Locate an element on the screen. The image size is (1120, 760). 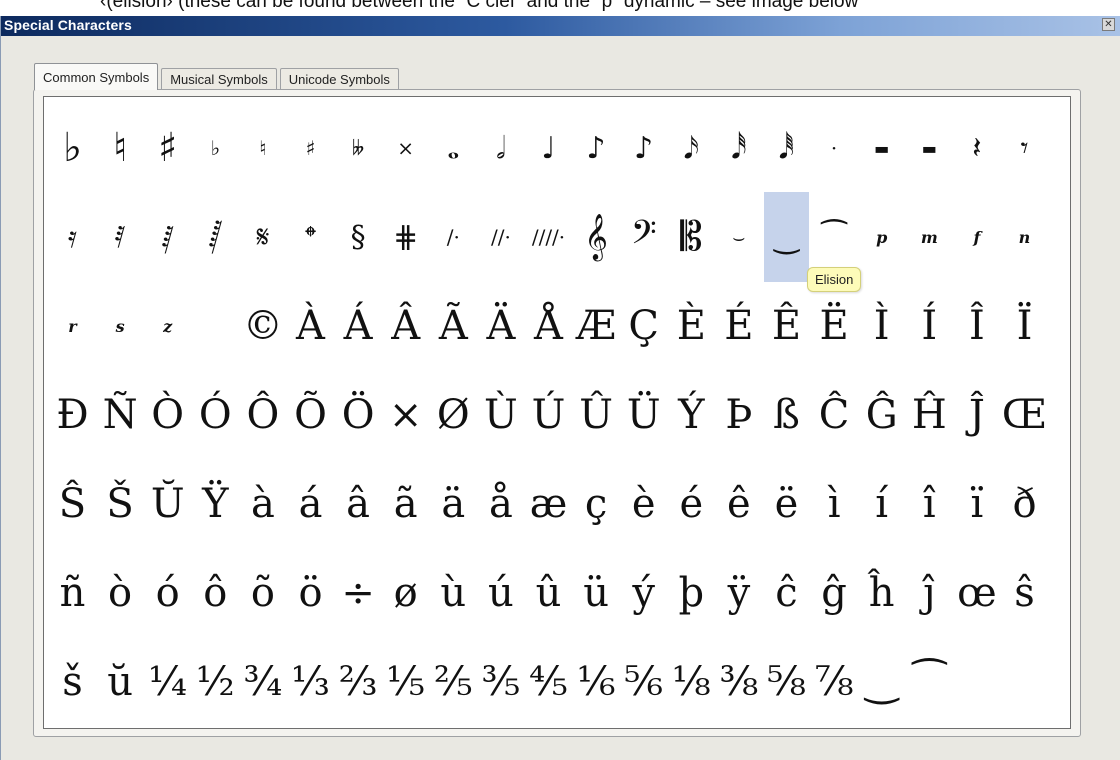
u-umlaut-upper: Ü is located at coordinates (643, 415).